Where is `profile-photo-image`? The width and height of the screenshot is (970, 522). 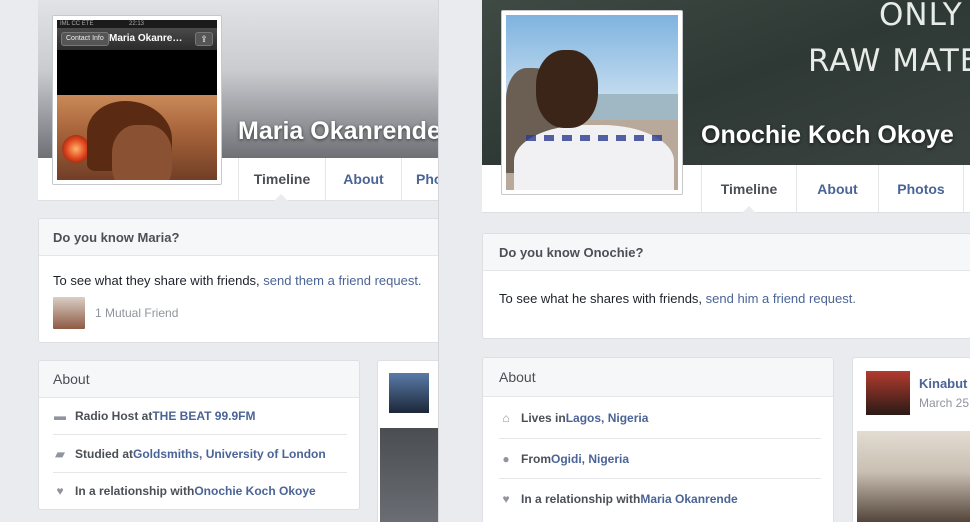 profile-photo-image is located at coordinates (592, 102).